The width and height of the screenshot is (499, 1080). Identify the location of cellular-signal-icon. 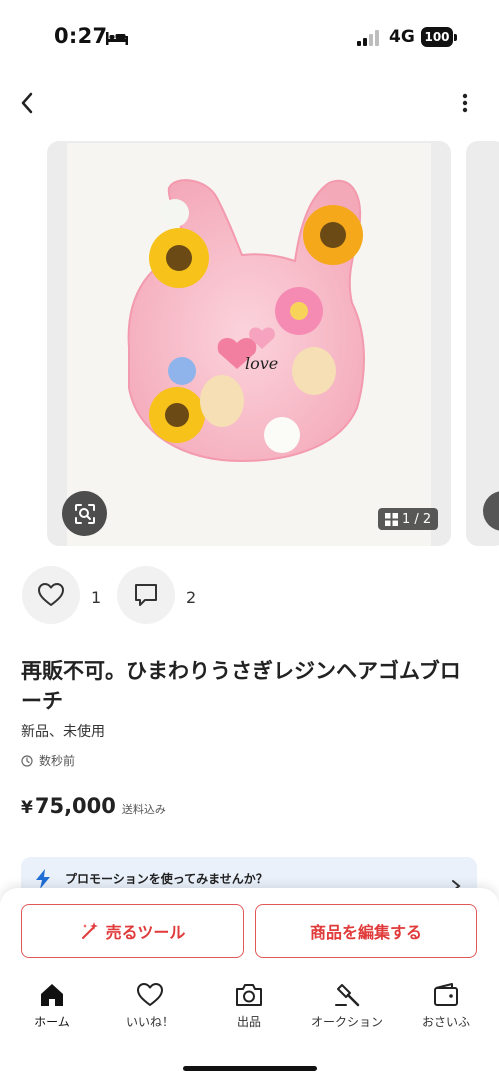
(368, 38).